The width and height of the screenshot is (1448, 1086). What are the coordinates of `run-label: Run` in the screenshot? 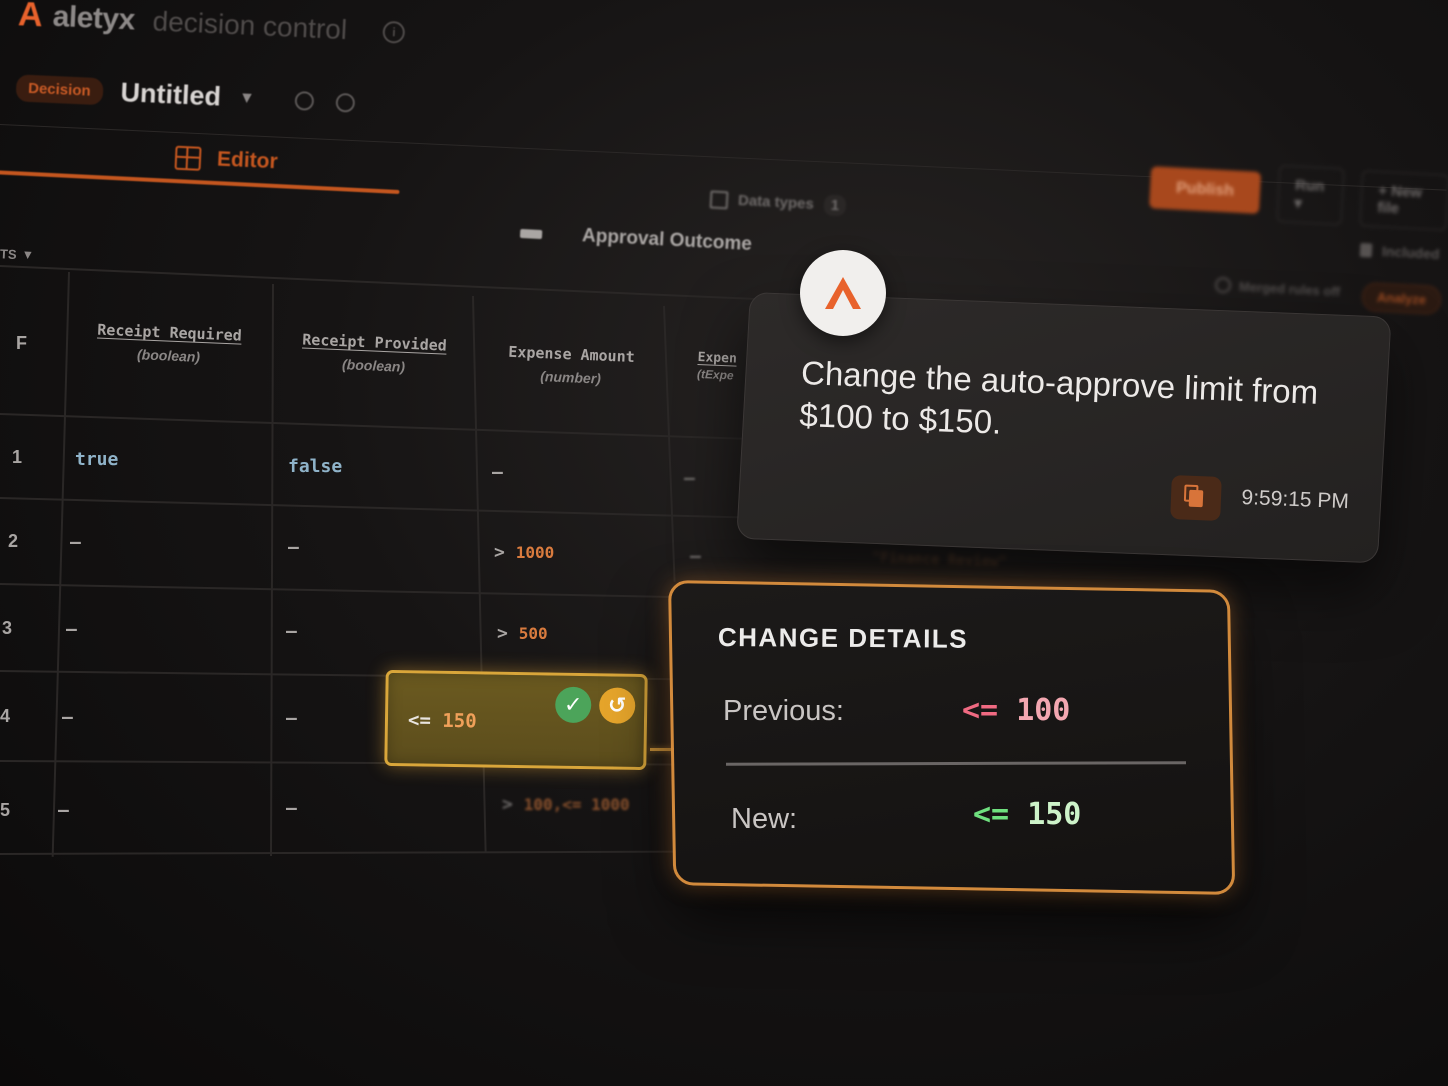 It's located at (1309, 186).